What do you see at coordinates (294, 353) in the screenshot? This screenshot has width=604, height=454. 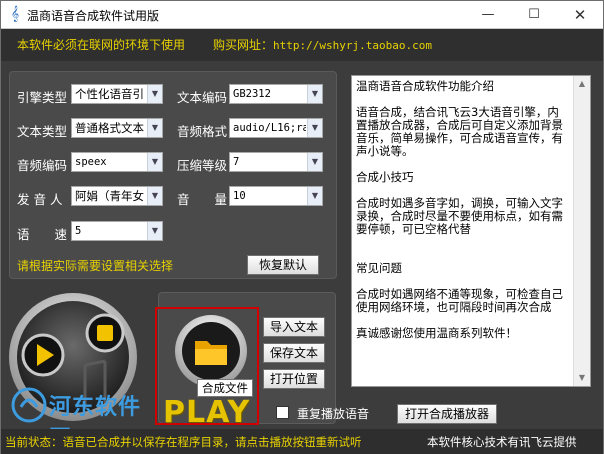 I see `save-text-button: 保存文本` at bounding box center [294, 353].